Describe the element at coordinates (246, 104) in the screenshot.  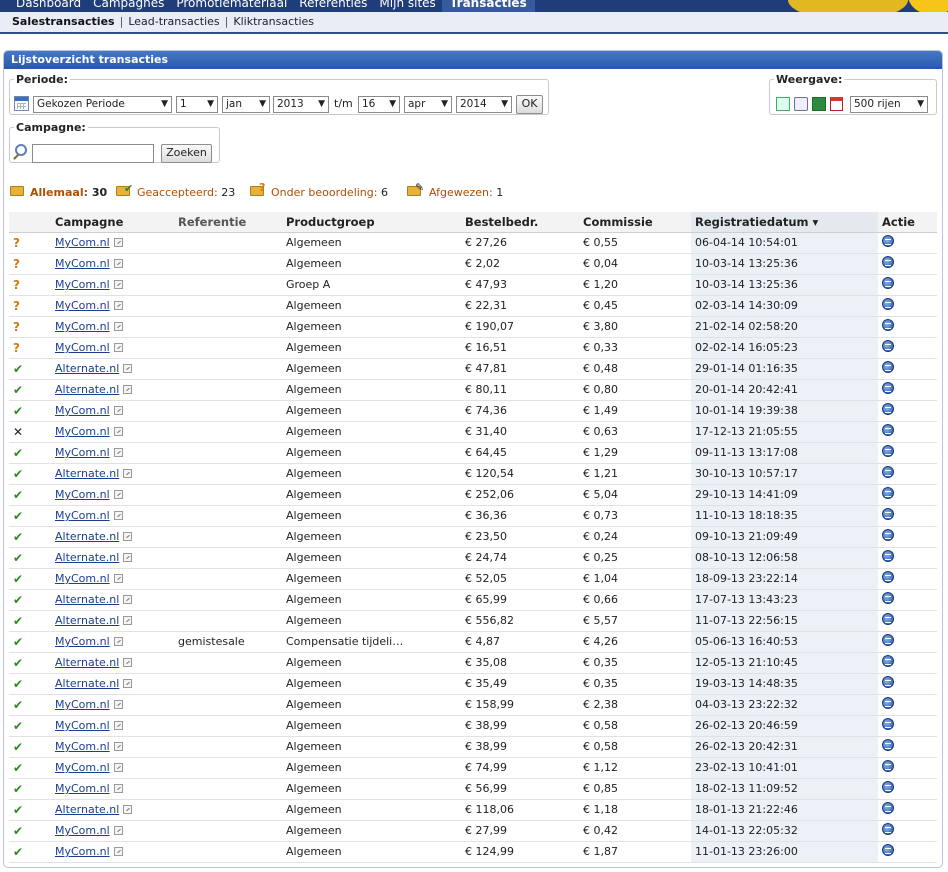
I see `from-month-select: jan ▼` at that location.